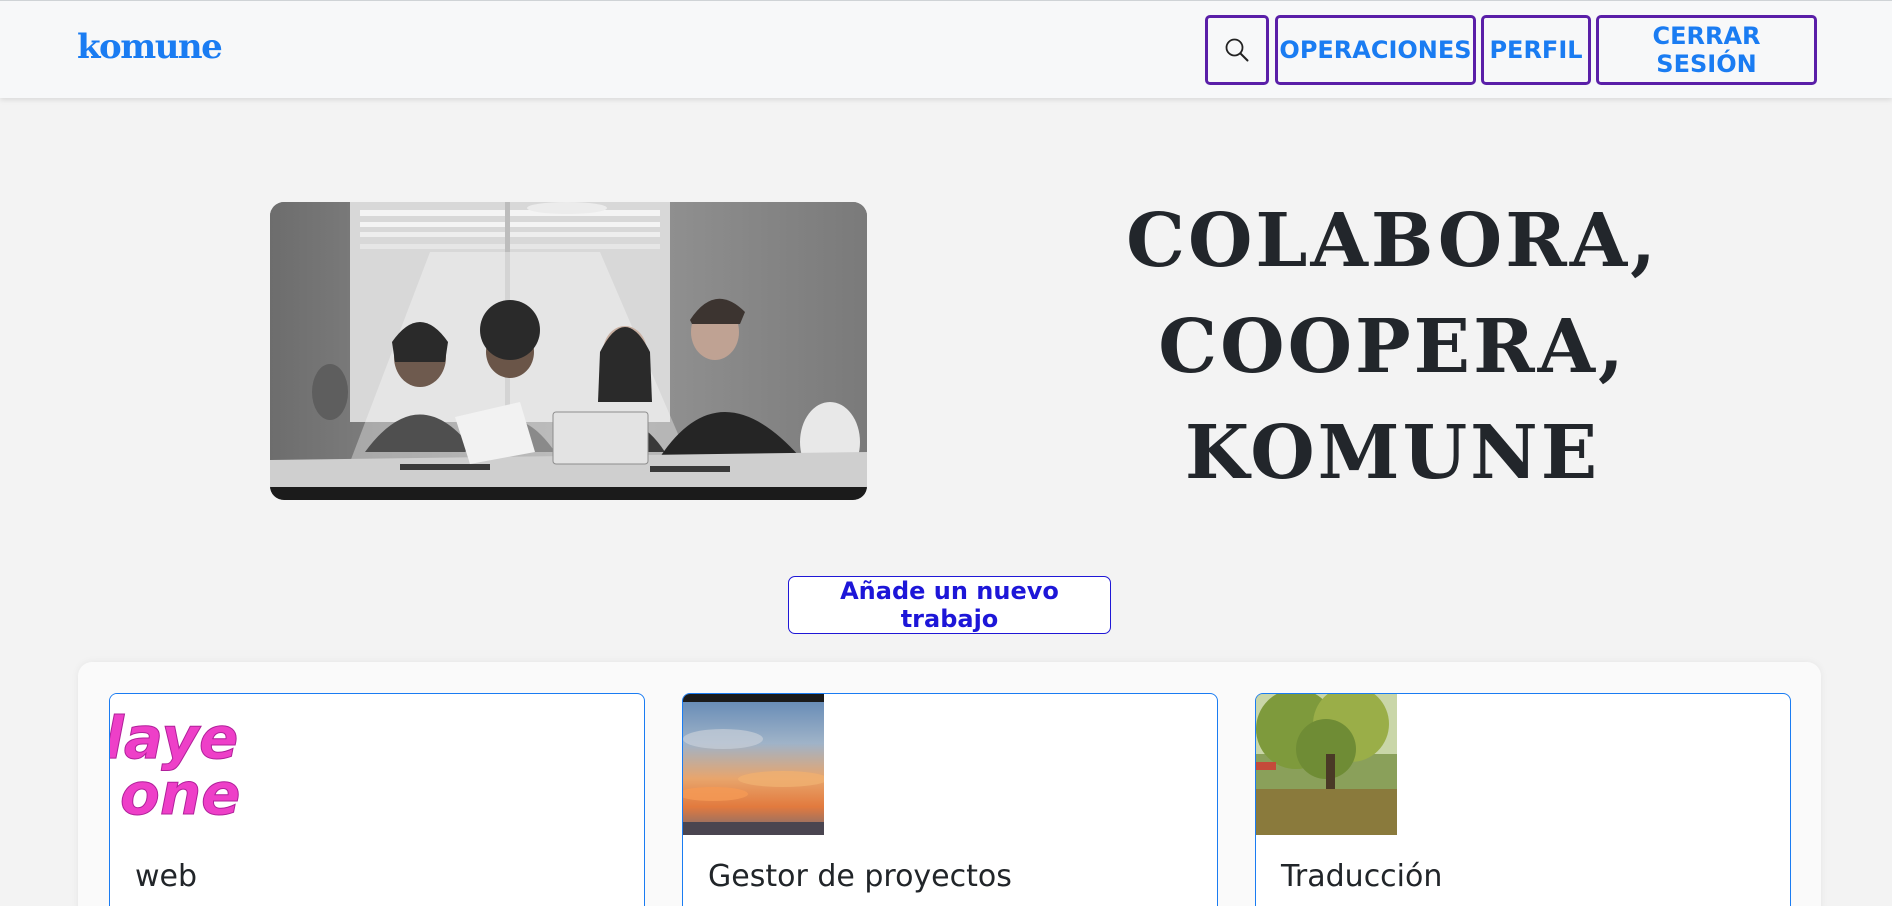 Image resolution: width=1892 pixels, height=906 pixels. What do you see at coordinates (860, 876) in the screenshot?
I see `job-title: Gestor de proyectos` at bounding box center [860, 876].